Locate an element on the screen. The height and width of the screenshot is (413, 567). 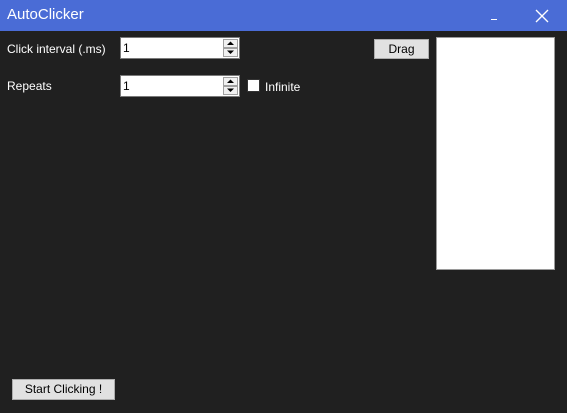
interval-spin-buttons is located at coordinates (230, 48).